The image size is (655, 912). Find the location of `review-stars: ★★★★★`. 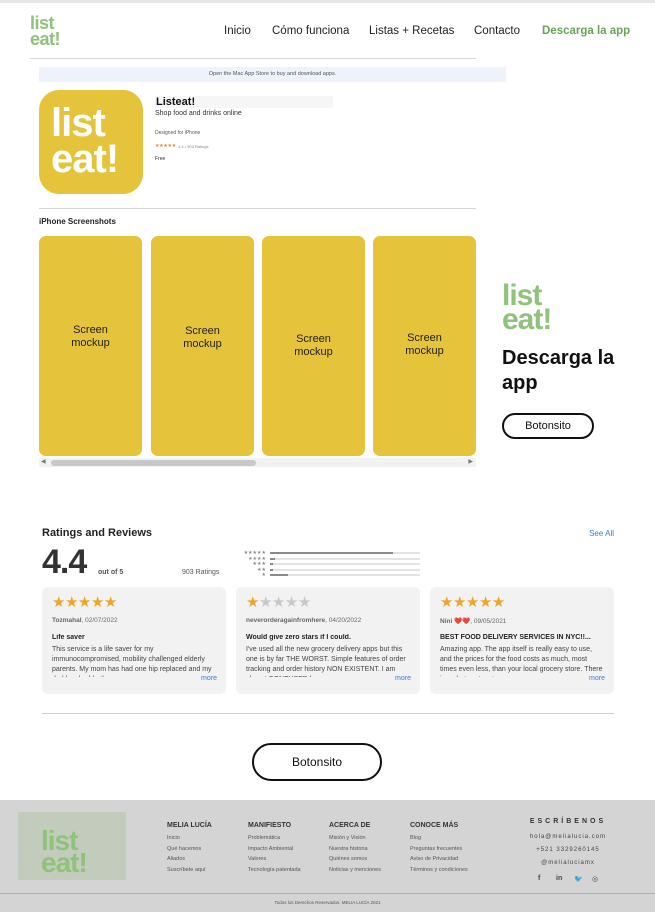

review-stars: ★★★★★ is located at coordinates (472, 602).